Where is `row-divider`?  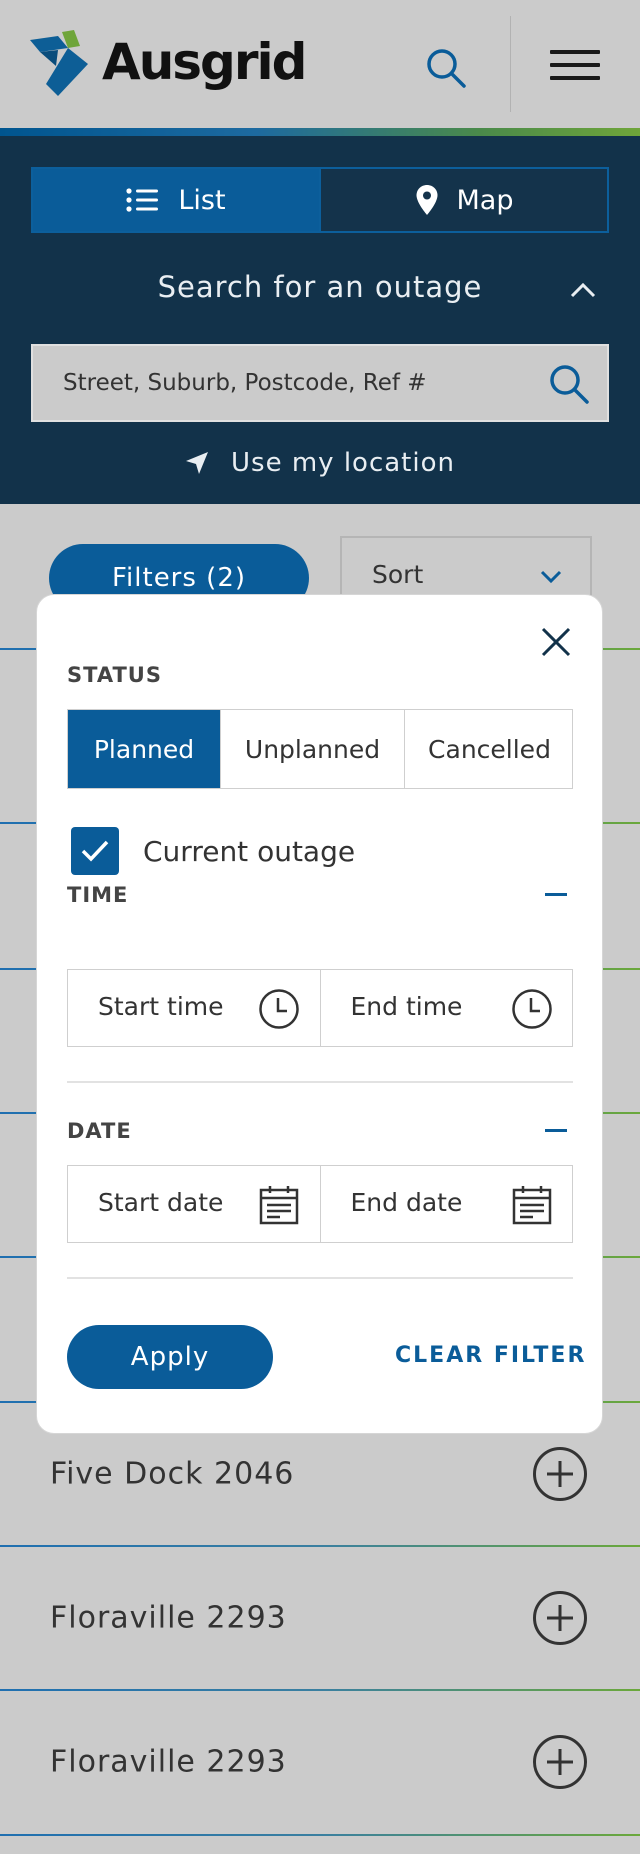 row-divider is located at coordinates (320, 1835).